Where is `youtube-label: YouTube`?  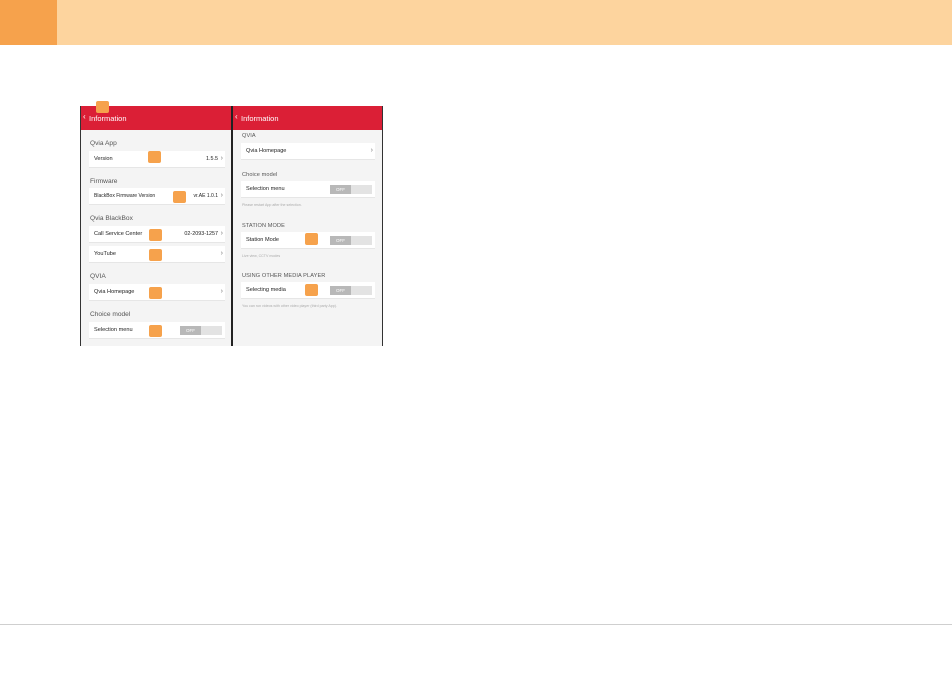
youtube-label: YouTube is located at coordinates (105, 254).